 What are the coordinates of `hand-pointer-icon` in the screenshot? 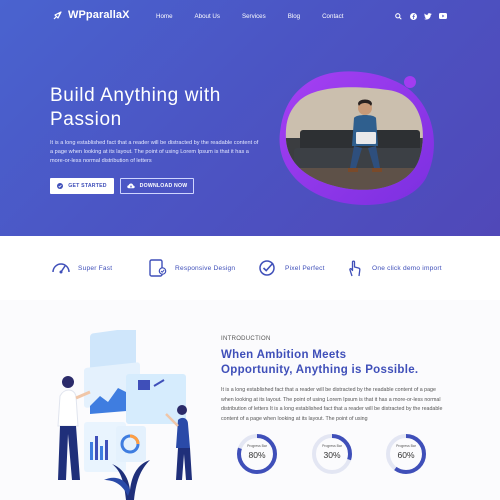 It's located at (355, 268).